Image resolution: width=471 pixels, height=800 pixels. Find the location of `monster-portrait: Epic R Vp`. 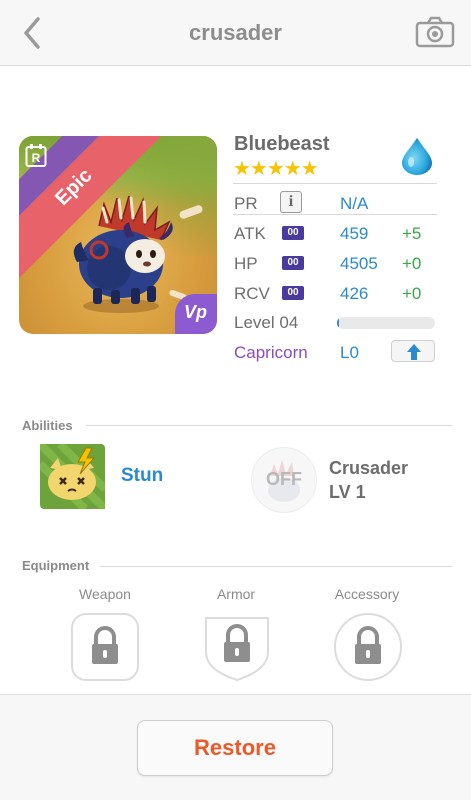

monster-portrait: Epic R Vp is located at coordinates (118, 235).